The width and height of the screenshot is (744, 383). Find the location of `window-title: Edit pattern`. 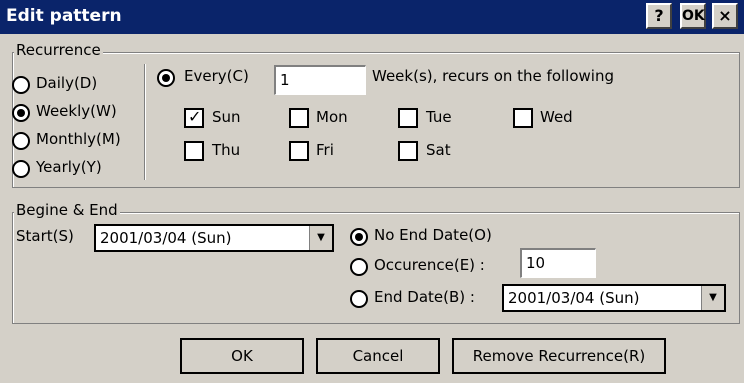

window-title: Edit pattern is located at coordinates (64, 16).